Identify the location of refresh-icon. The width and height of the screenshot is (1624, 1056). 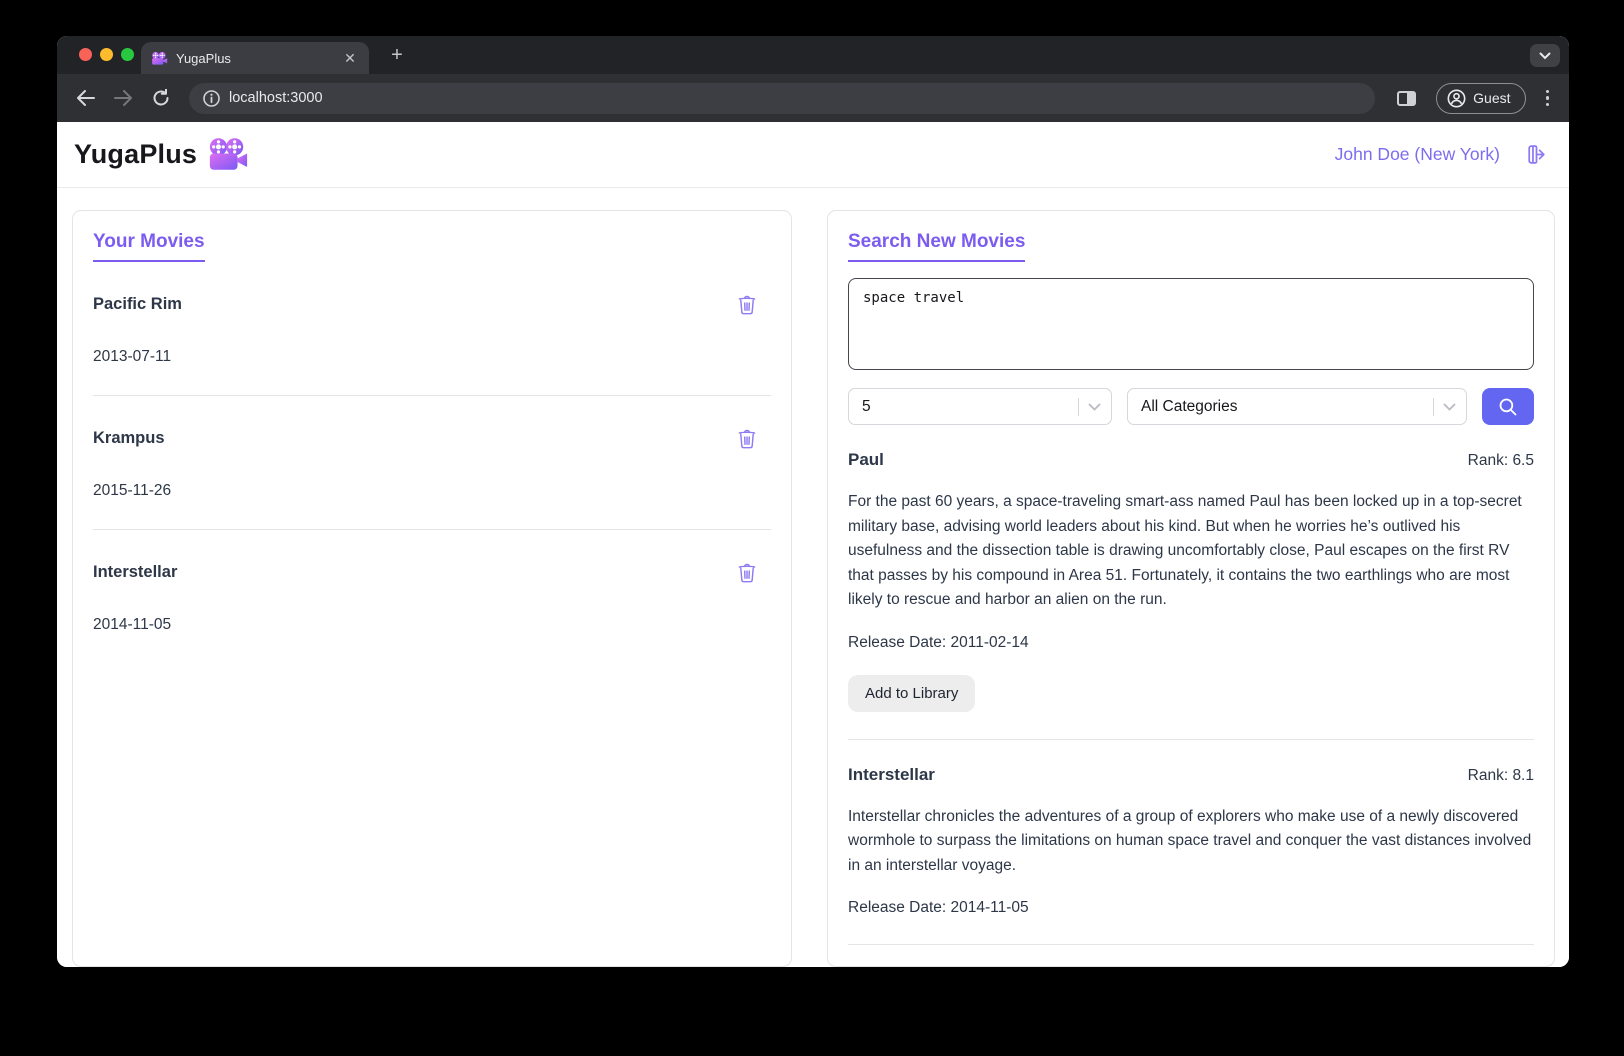
(161, 97).